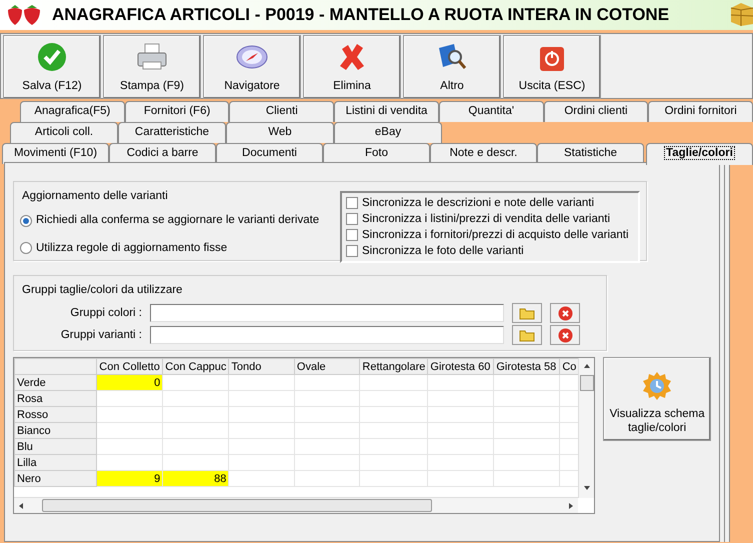 The height and width of the screenshot is (543, 753). I want to click on tab: Documenti, so click(269, 153).